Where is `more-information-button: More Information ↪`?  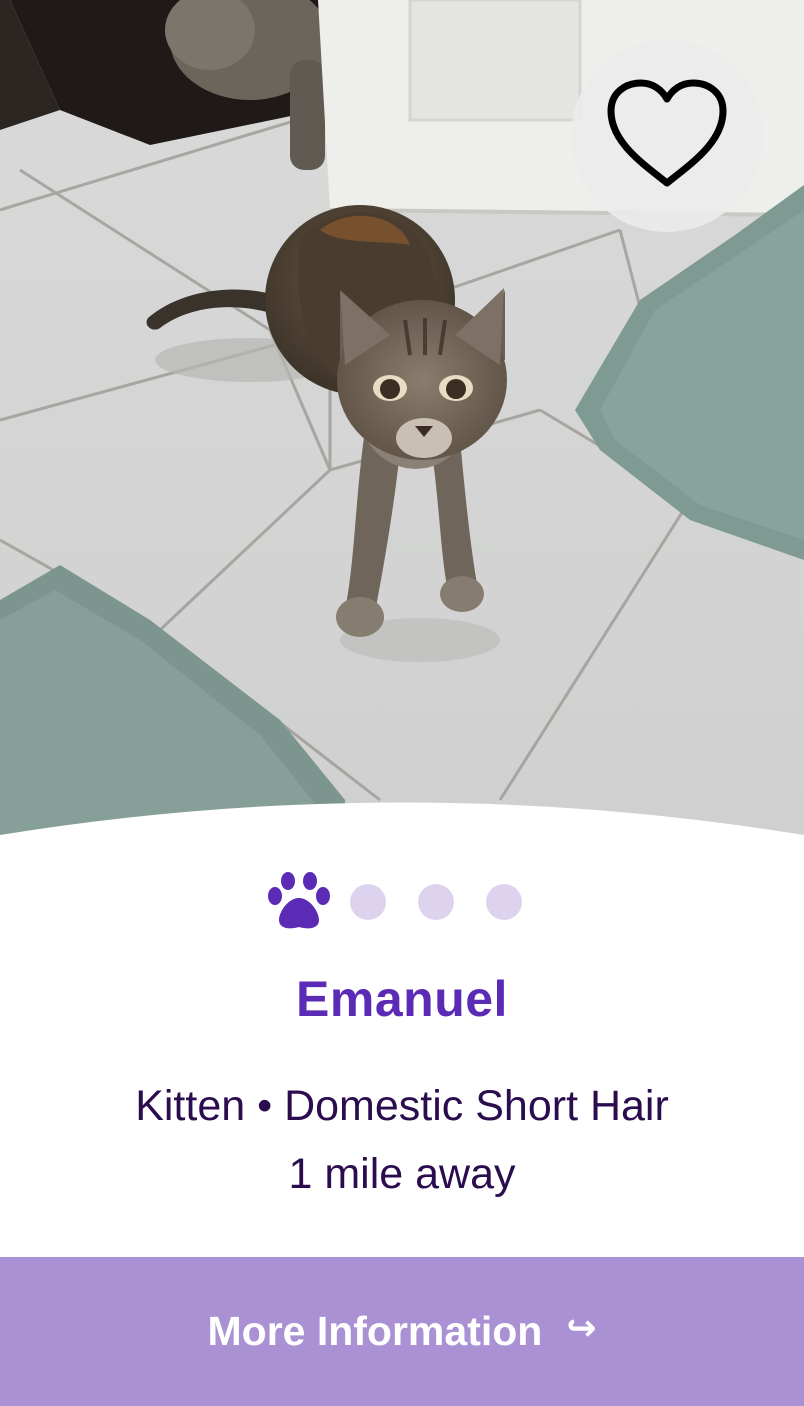 more-information-button: More Information ↪ is located at coordinates (402, 1331).